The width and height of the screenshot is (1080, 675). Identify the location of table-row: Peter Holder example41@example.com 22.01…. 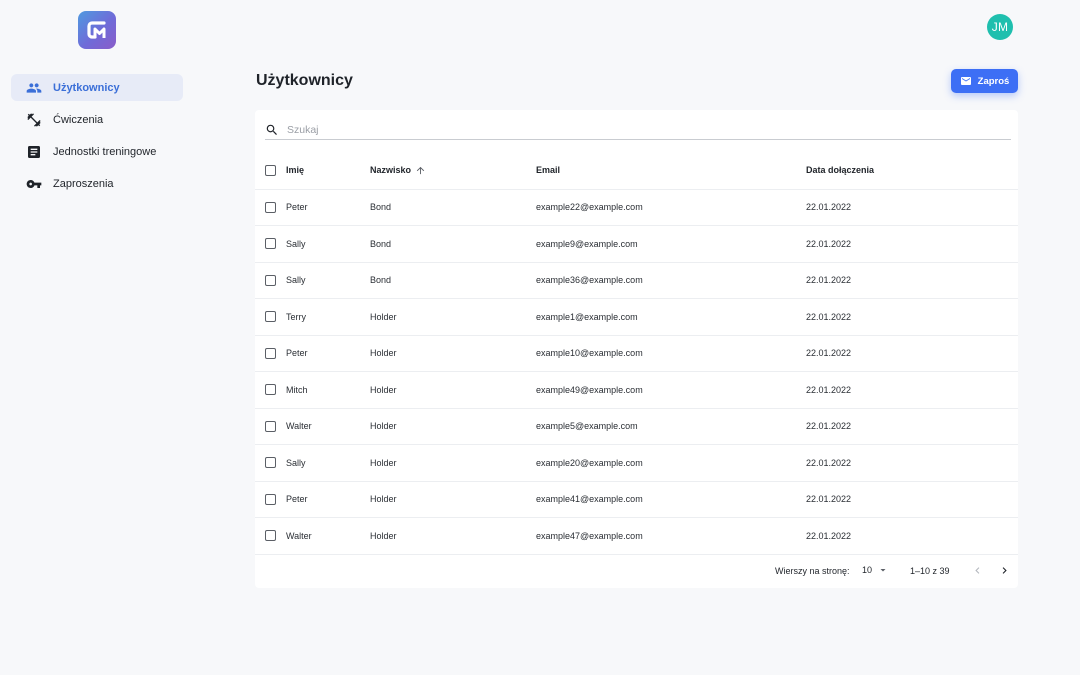
(636, 499).